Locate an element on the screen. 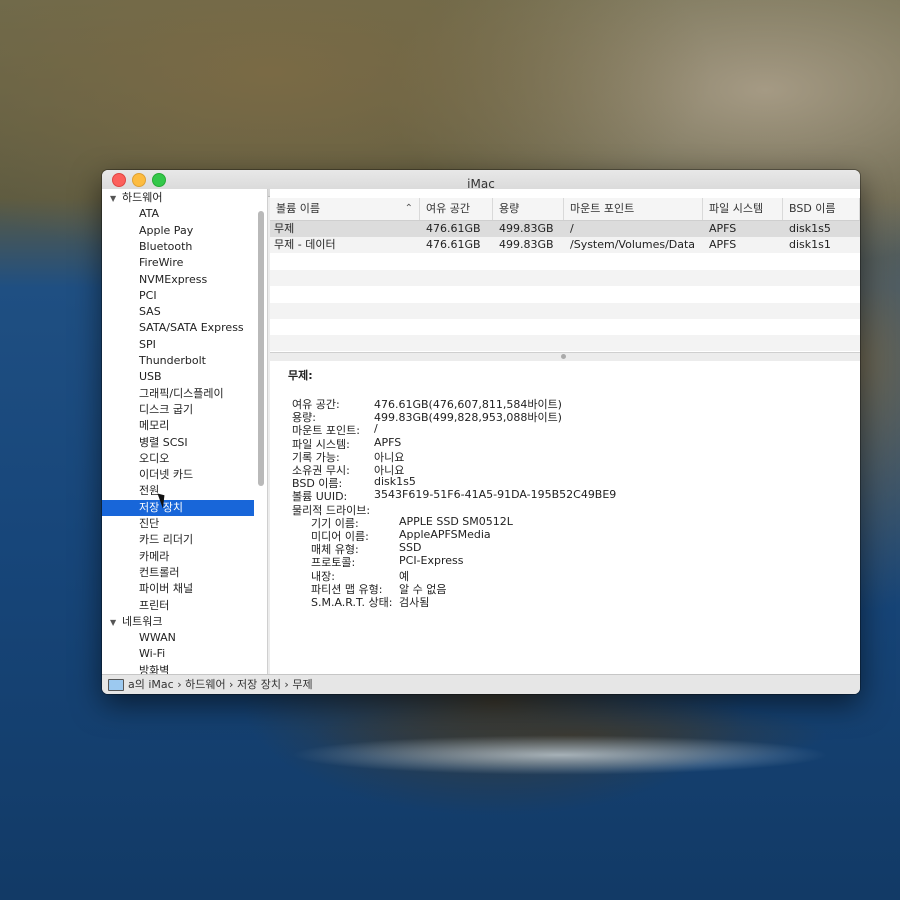 This screenshot has height=900, width=900. sidebar-item: Thunderbolt is located at coordinates (178, 361).